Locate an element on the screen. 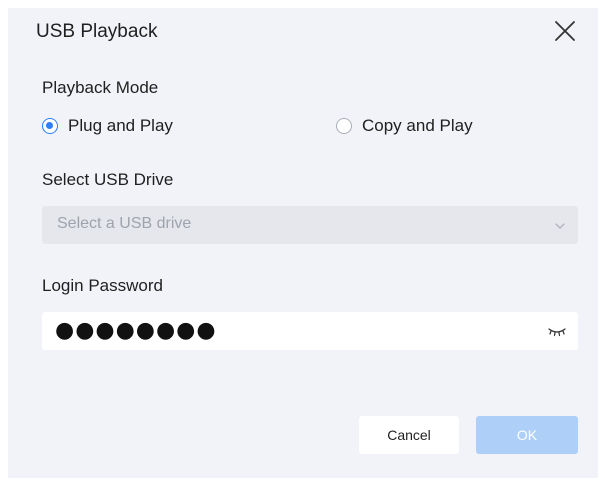  radio-button-unchecked is located at coordinates (344, 126).